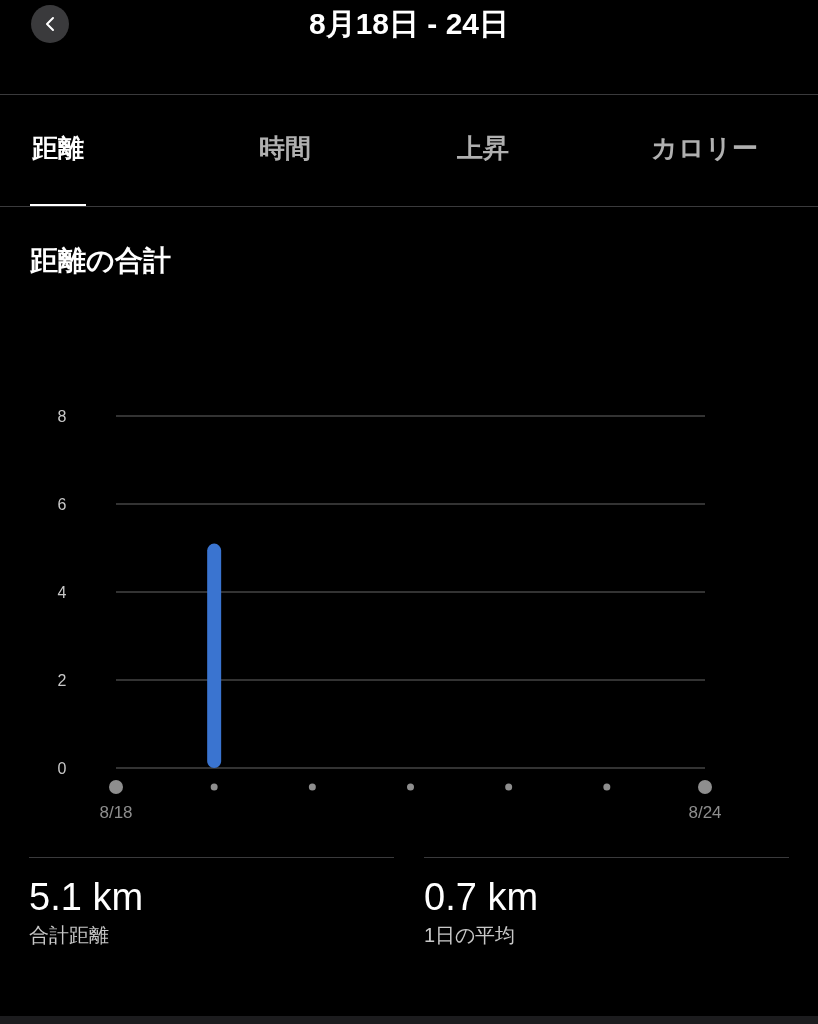  I want to click on stat-value: 0.7 km, so click(481, 897).